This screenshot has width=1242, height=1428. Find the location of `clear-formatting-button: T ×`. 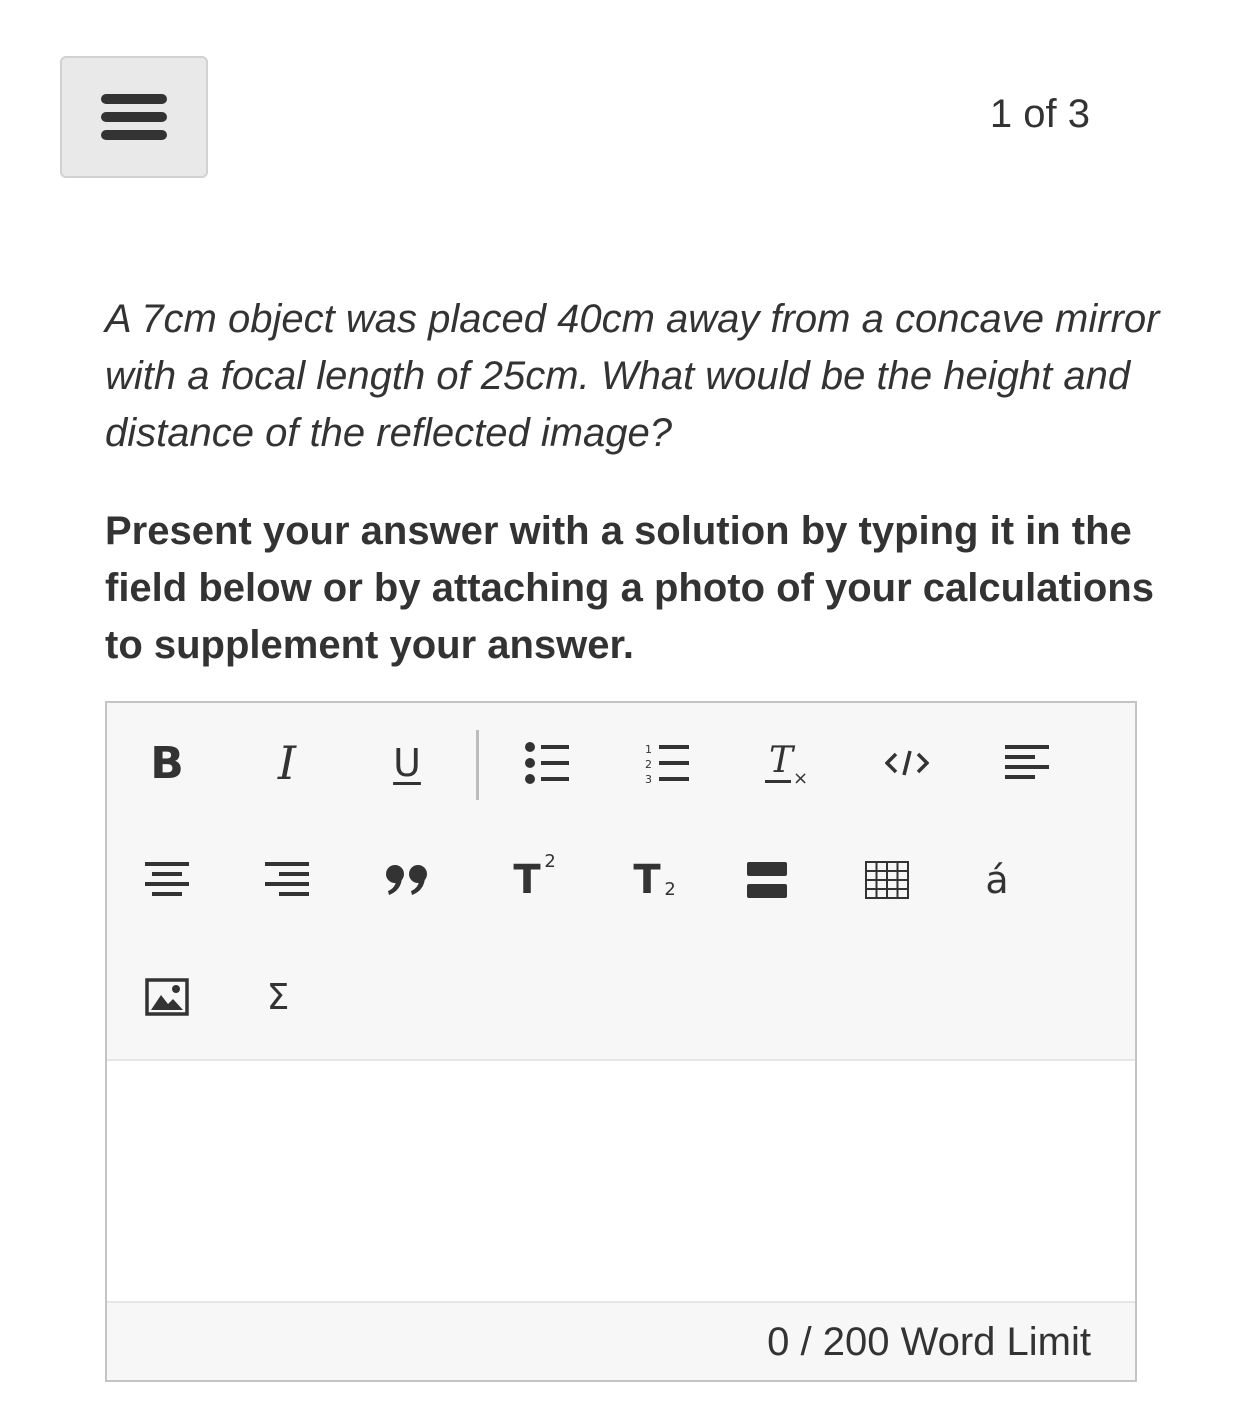

clear-formatting-button: T × is located at coordinates (787, 763).